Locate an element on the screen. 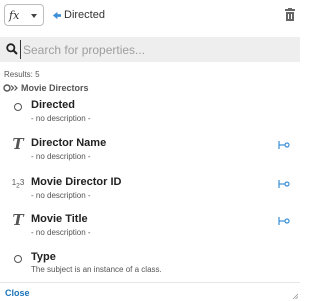 This screenshot has height=301, width=320. toolbar: fx Directed is located at coordinates (150, 16).